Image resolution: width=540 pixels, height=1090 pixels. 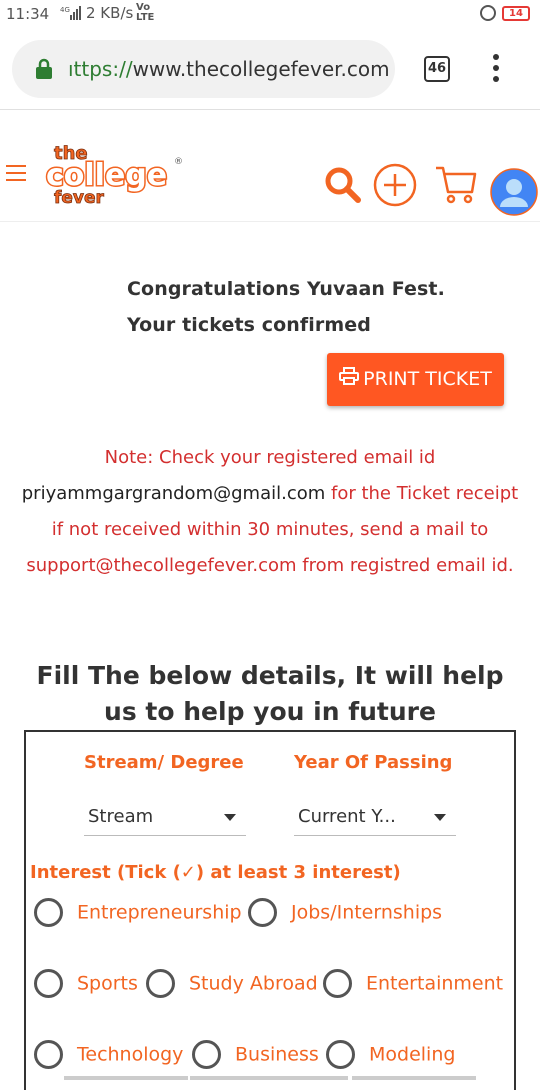 What do you see at coordinates (28, 14) in the screenshot?
I see `status-time: 11:34` at bounding box center [28, 14].